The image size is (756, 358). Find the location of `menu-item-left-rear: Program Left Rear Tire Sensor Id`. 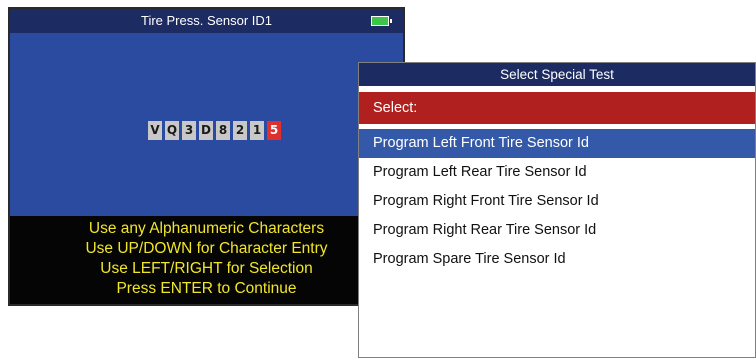

menu-item-left-rear: Program Left Rear Tire Sensor Id is located at coordinates (557, 172).